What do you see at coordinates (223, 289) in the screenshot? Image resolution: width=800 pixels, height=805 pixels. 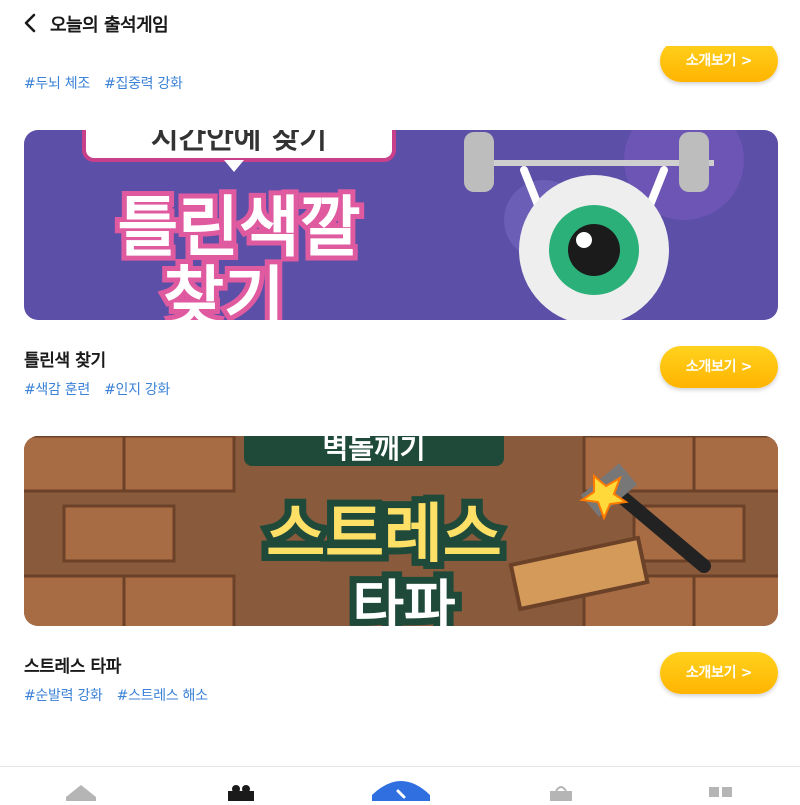 I see `banner-sub-text: 찾기` at bounding box center [223, 289].